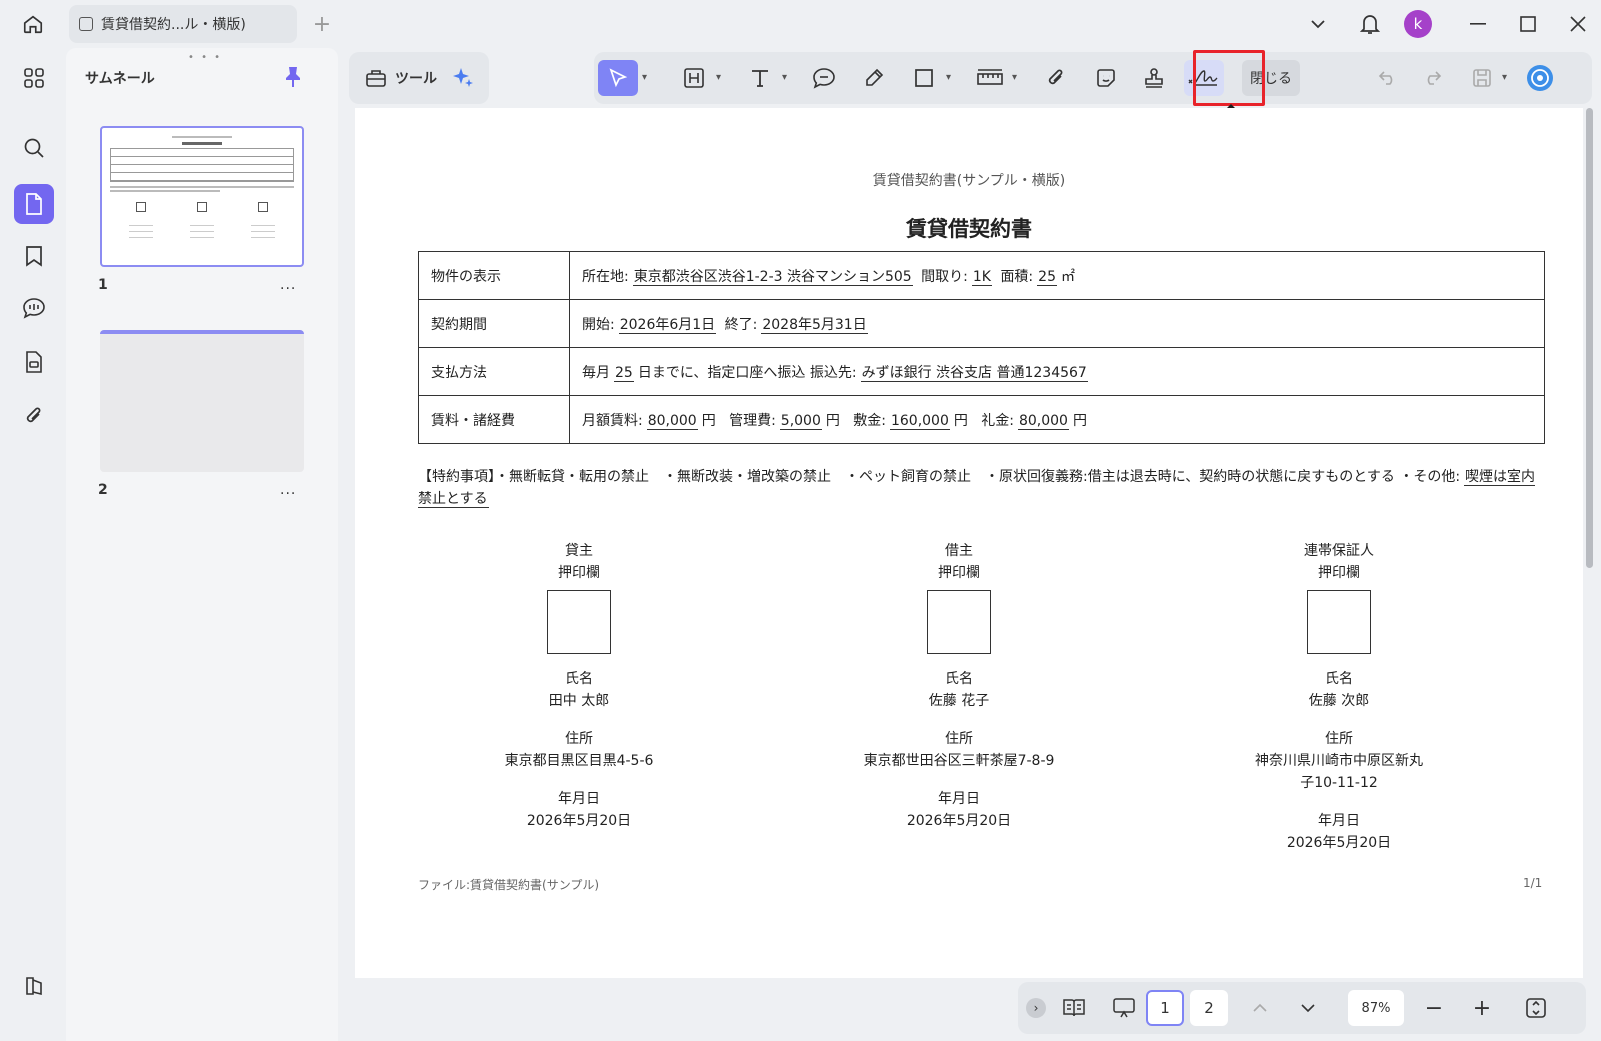 The width and height of the screenshot is (1601, 1041). Describe the element at coordinates (1432, 78) in the screenshot. I see `redo-icon` at that location.